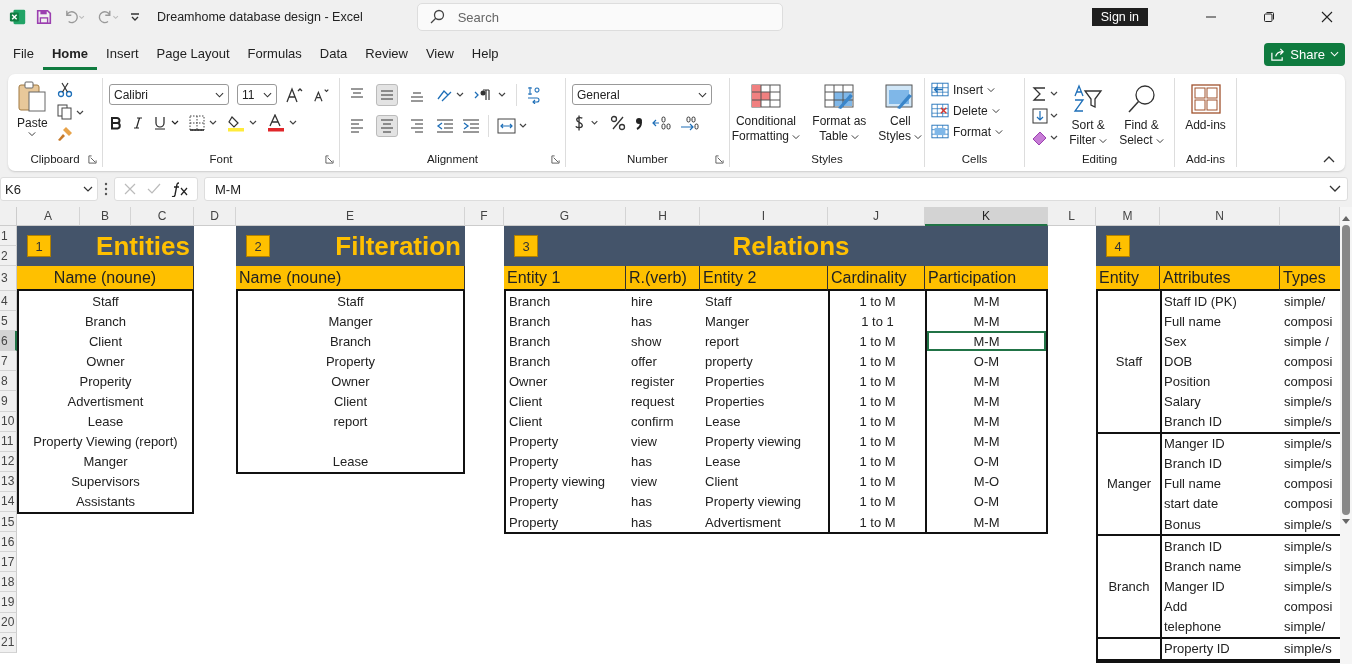 This screenshot has width=1352, height=664. What do you see at coordinates (876, 216) in the screenshot?
I see `column-header: J` at bounding box center [876, 216].